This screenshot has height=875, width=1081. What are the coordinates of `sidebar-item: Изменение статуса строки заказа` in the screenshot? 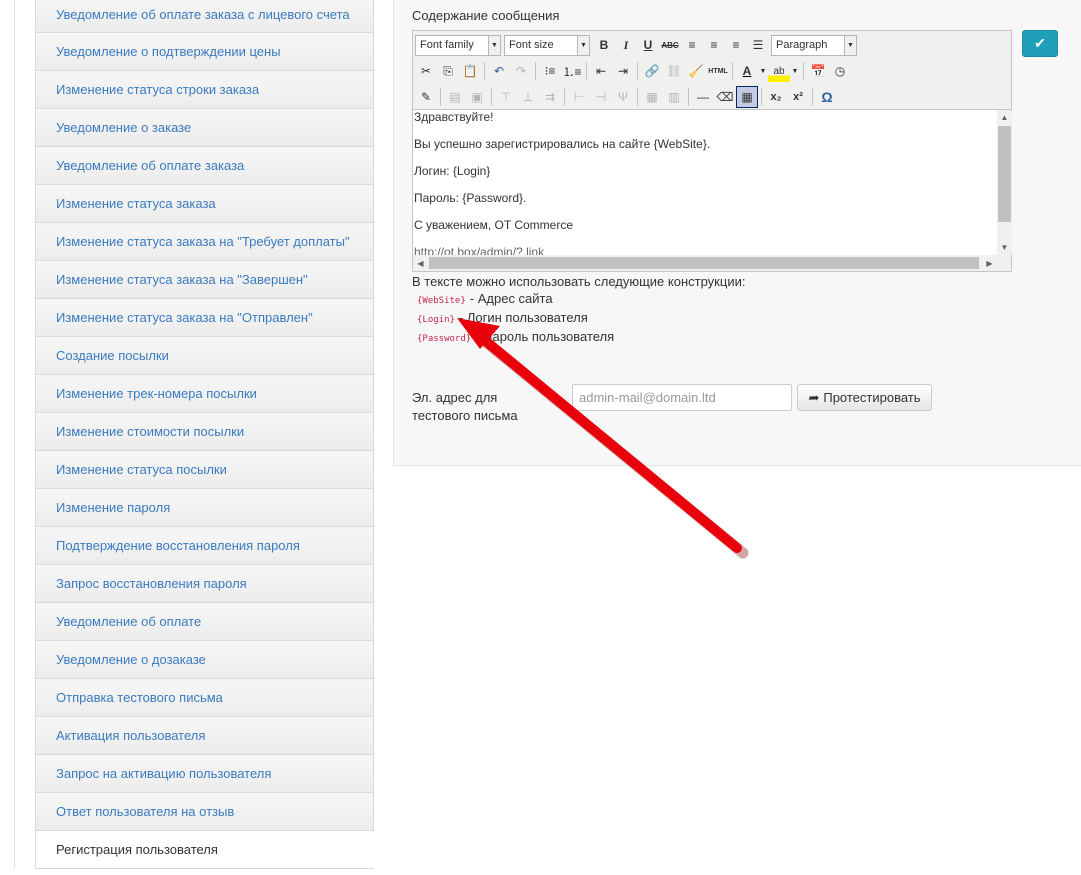 It's located at (204, 90).